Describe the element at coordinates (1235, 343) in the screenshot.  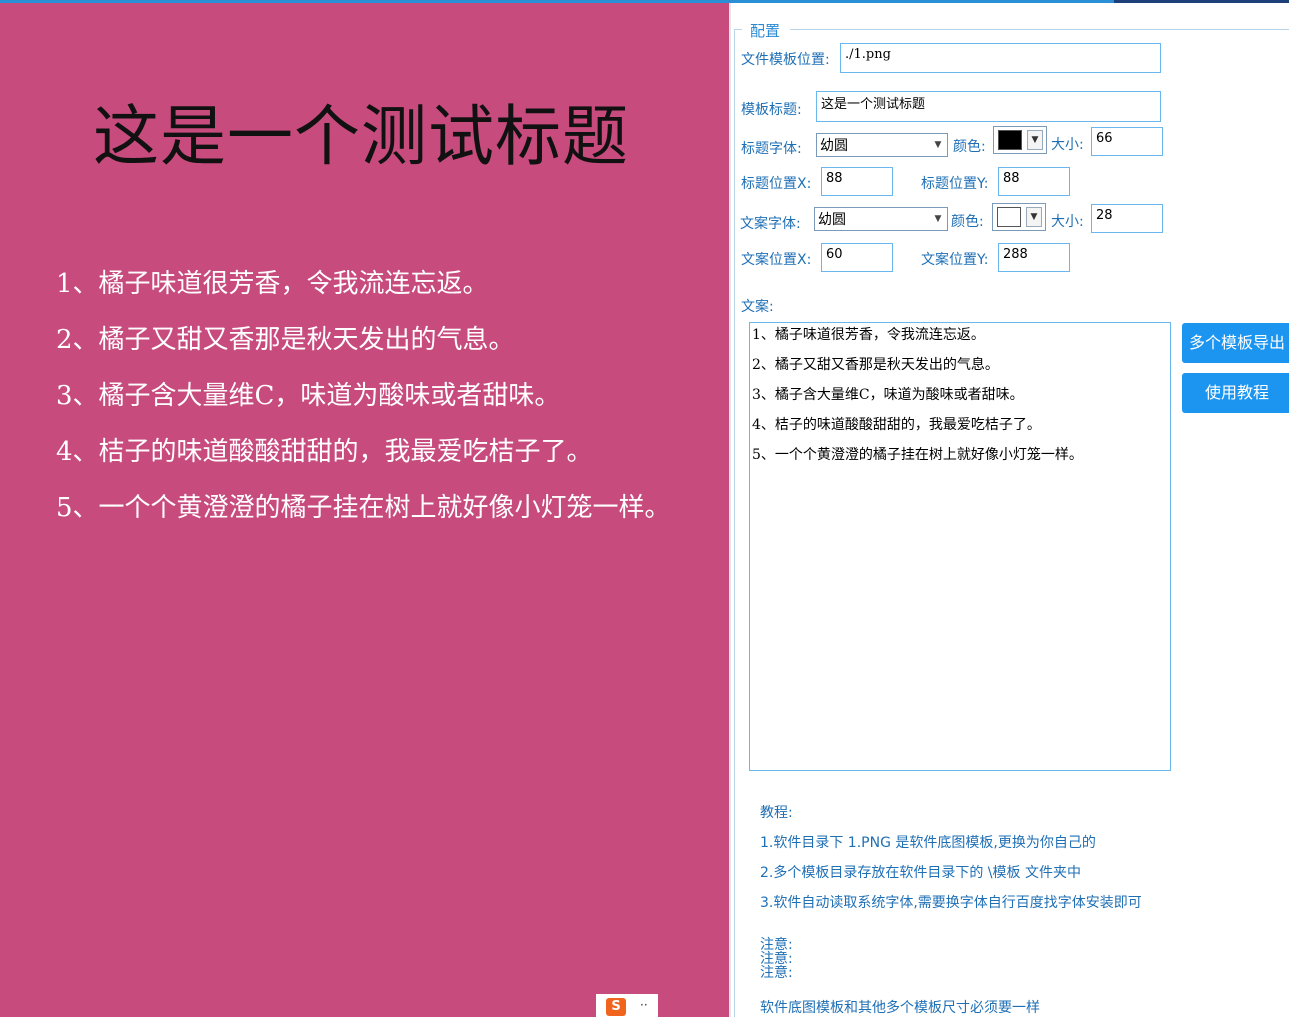
I see `export-multi-button: 多个模板导出` at that location.